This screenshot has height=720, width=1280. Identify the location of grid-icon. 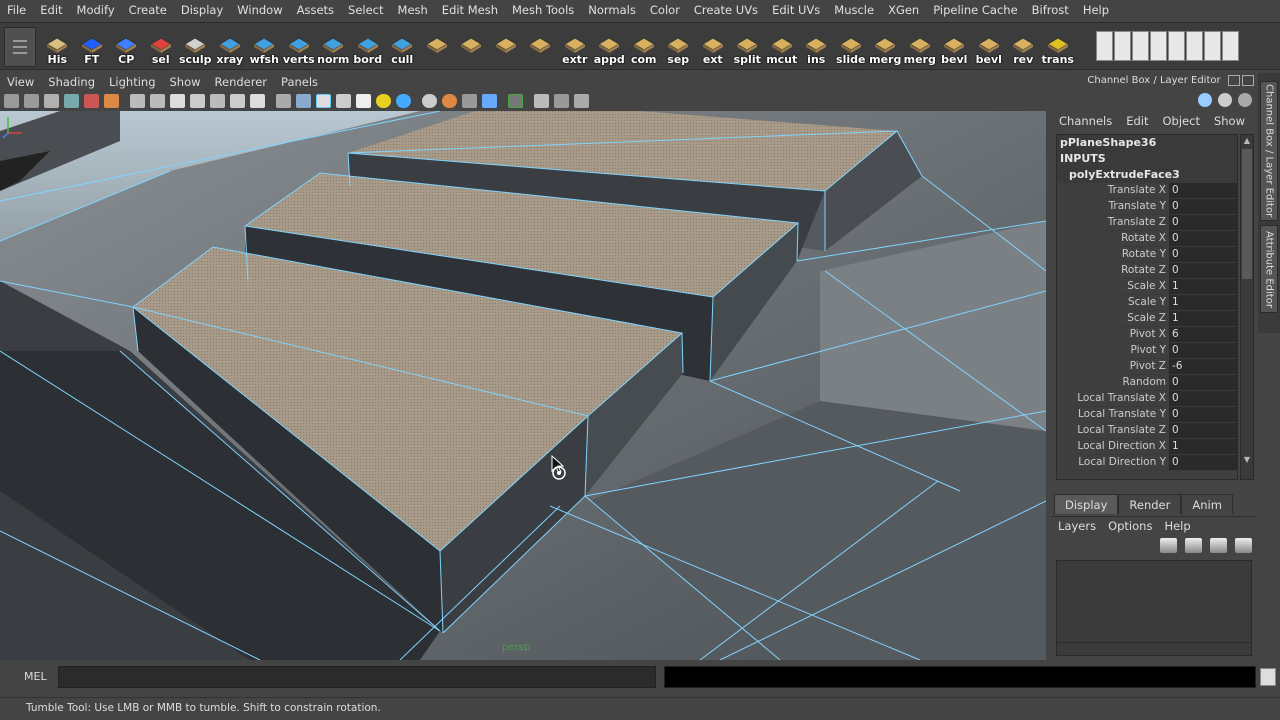
(137, 101).